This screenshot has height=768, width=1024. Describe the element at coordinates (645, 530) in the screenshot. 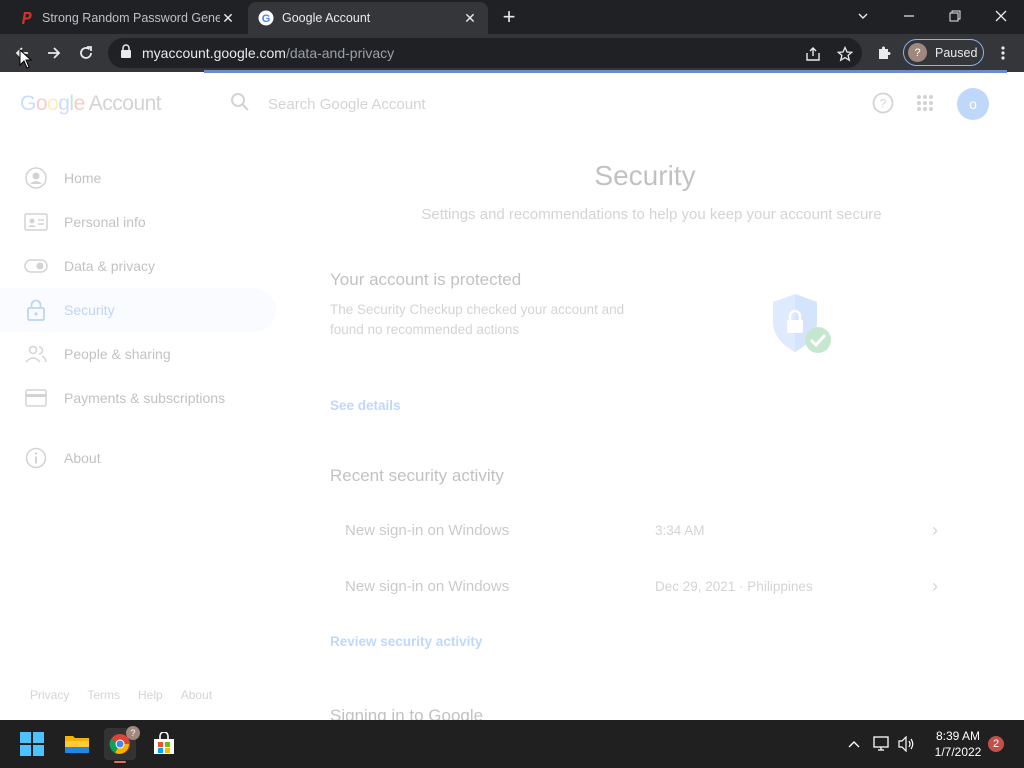

I see `activity-row: New sign-in on Windows 3:34 AM ›` at that location.